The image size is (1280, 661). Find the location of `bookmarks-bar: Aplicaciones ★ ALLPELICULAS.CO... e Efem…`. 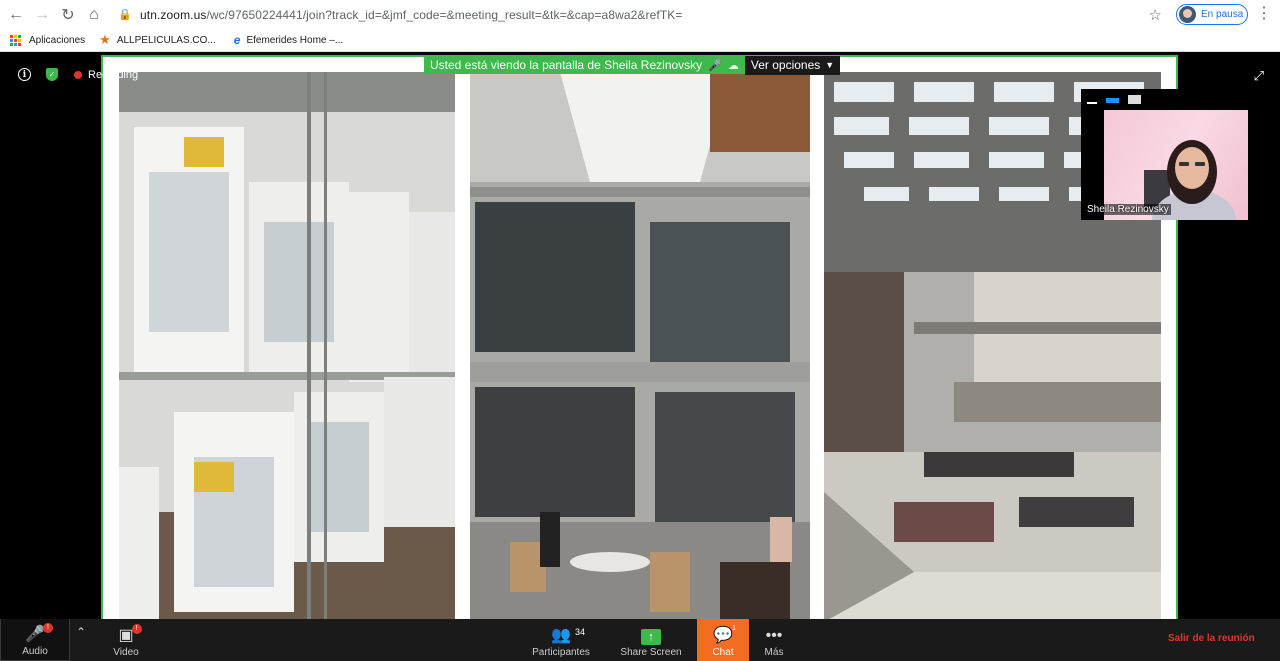

bookmarks-bar: Aplicaciones ★ ALLPELICULAS.CO... e Efem… is located at coordinates (640, 40).